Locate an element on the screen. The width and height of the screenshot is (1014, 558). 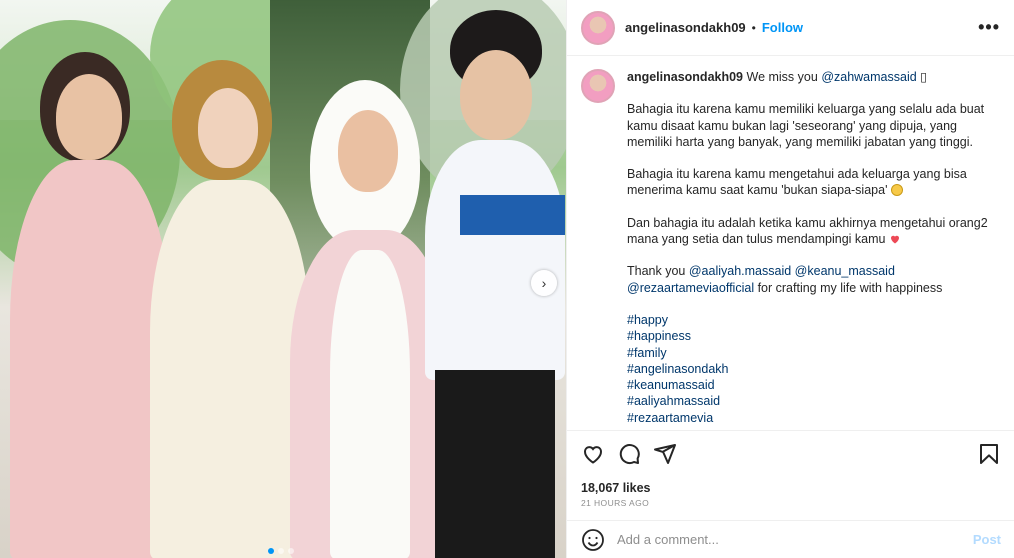
hashtag-link: #happiness is located at coordinates (659, 336).